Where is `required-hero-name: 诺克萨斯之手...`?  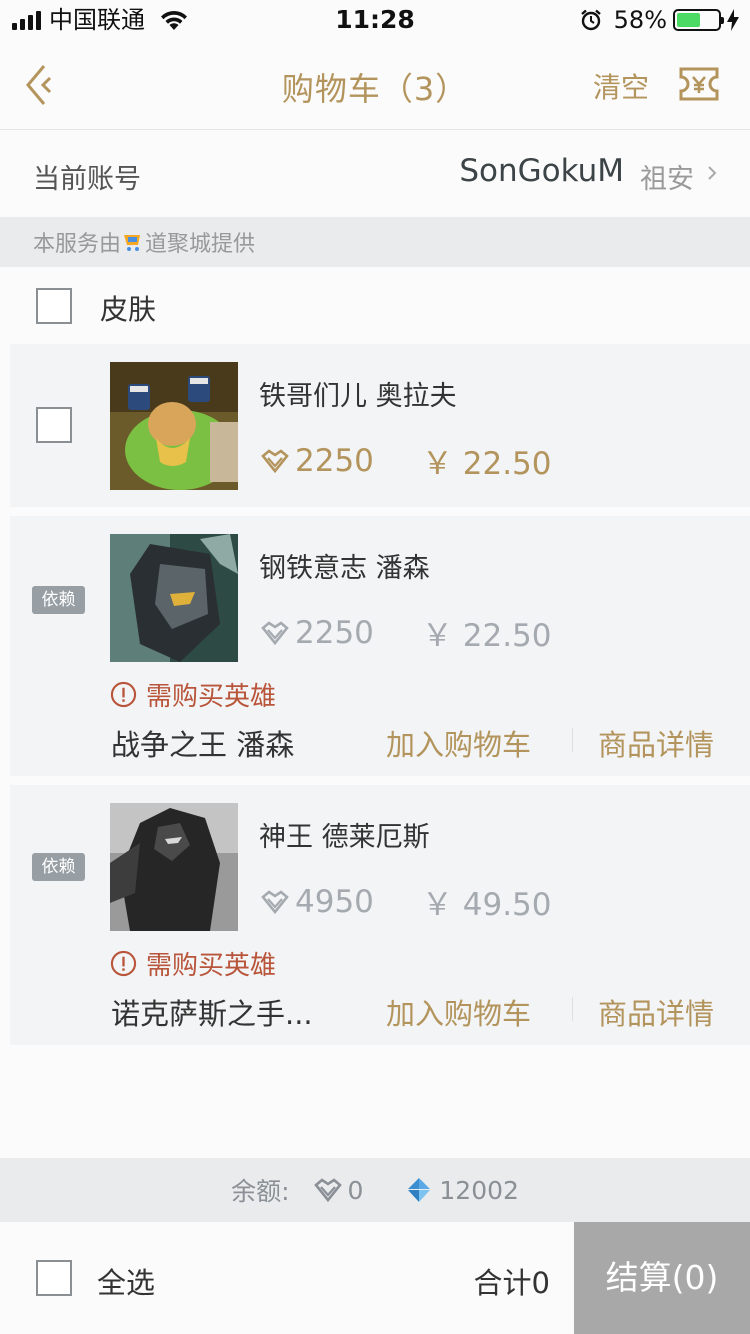
required-hero-name: 诺克萨斯之手... is located at coordinates (212, 1014).